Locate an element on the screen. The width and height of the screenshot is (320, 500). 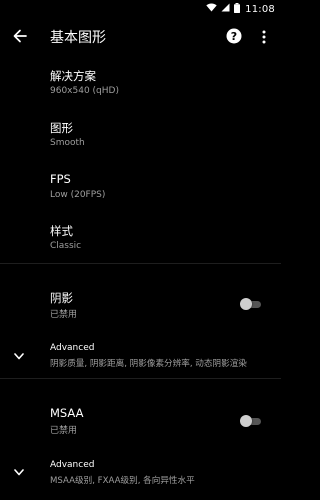
signal-icon is located at coordinates (225, 9).